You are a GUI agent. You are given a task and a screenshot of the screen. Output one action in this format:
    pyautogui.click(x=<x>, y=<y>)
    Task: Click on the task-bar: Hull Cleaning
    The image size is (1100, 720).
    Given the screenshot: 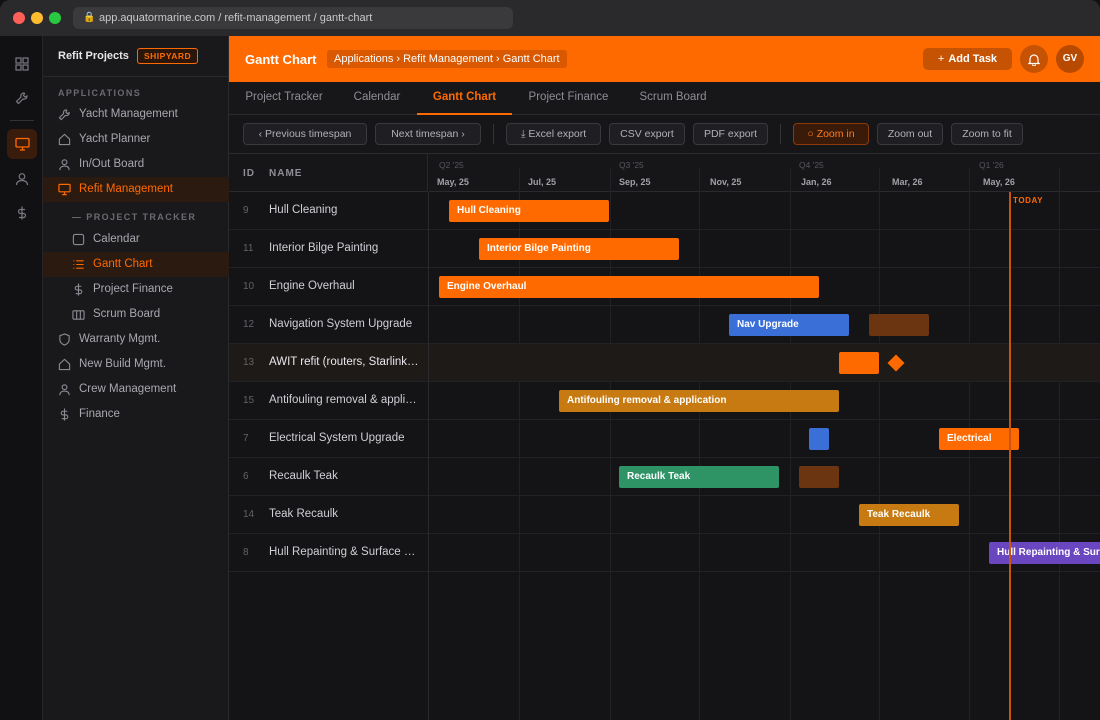 What is the action you would take?
    pyautogui.click(x=529, y=211)
    